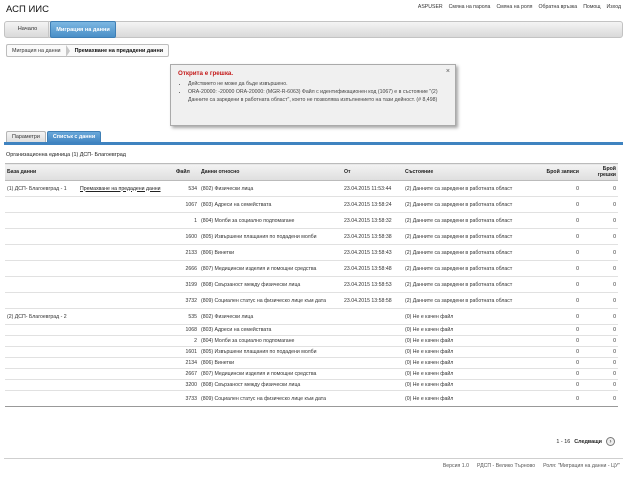  Describe the element at coordinates (372, 252) in the screenshot. I see `cell-from: 23.04.2015 13:58:43` at that location.